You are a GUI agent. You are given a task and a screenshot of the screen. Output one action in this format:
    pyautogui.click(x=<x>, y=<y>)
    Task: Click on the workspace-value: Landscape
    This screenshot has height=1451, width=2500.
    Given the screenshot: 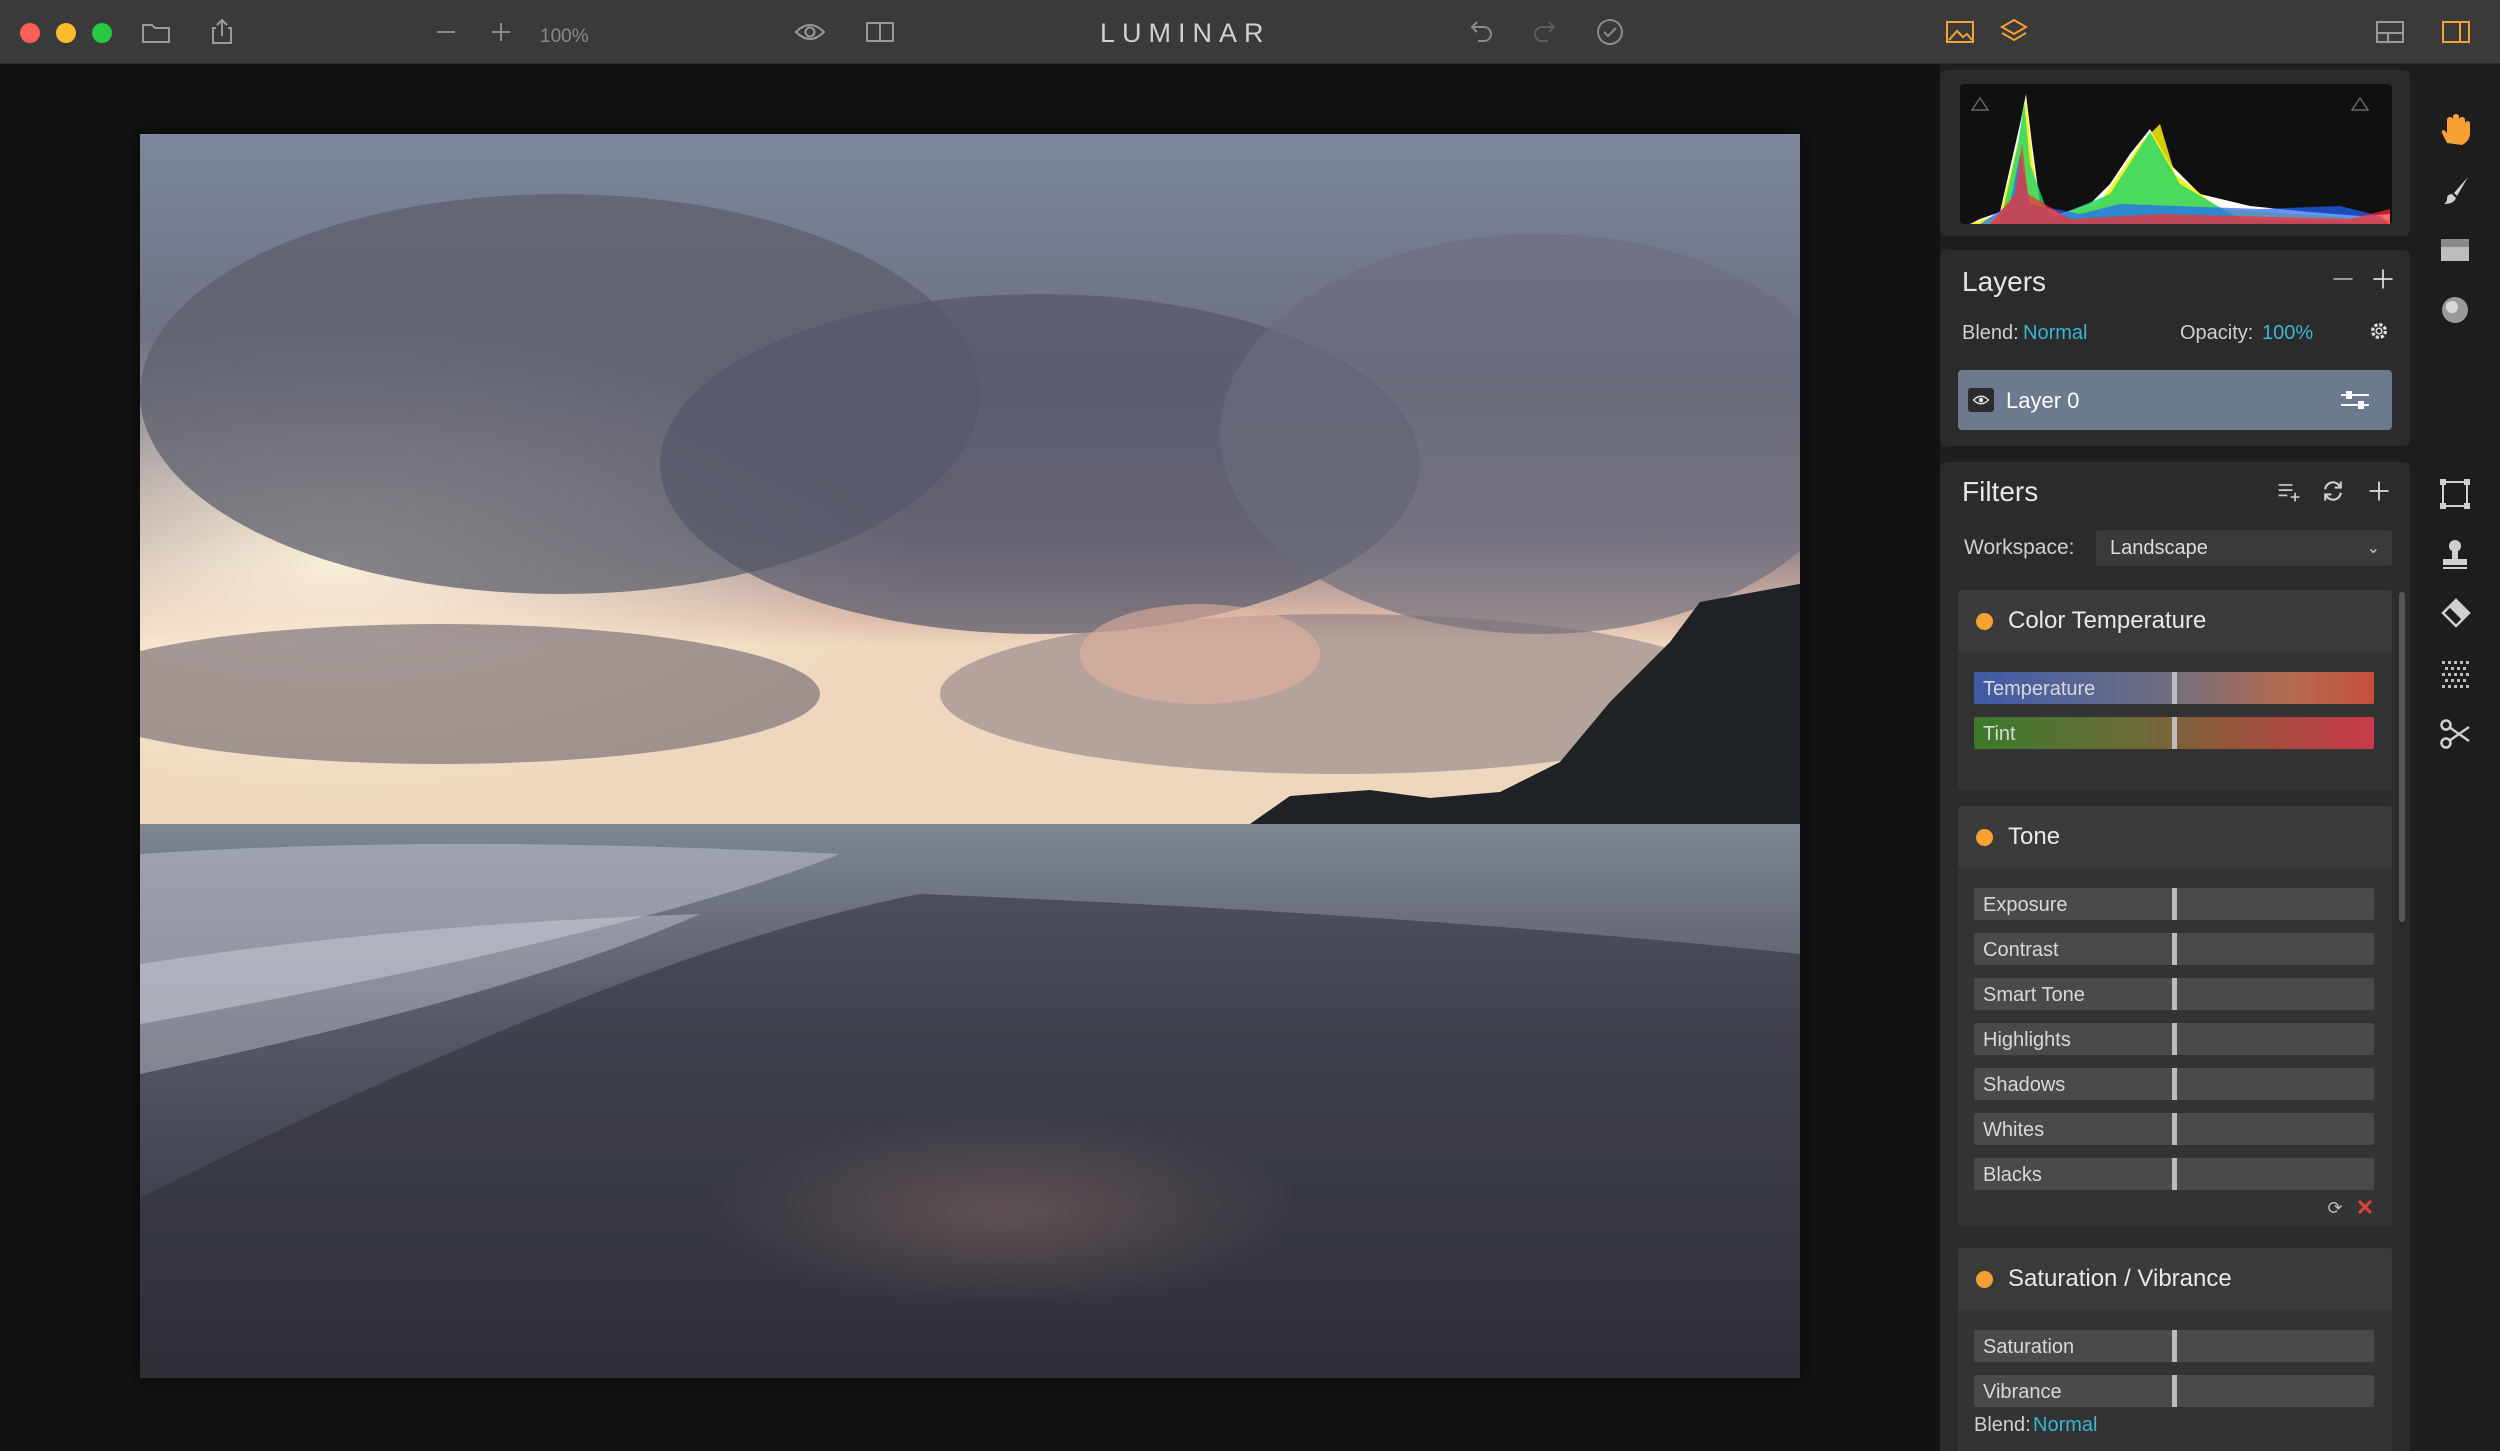 What is the action you would take?
    pyautogui.click(x=2159, y=548)
    